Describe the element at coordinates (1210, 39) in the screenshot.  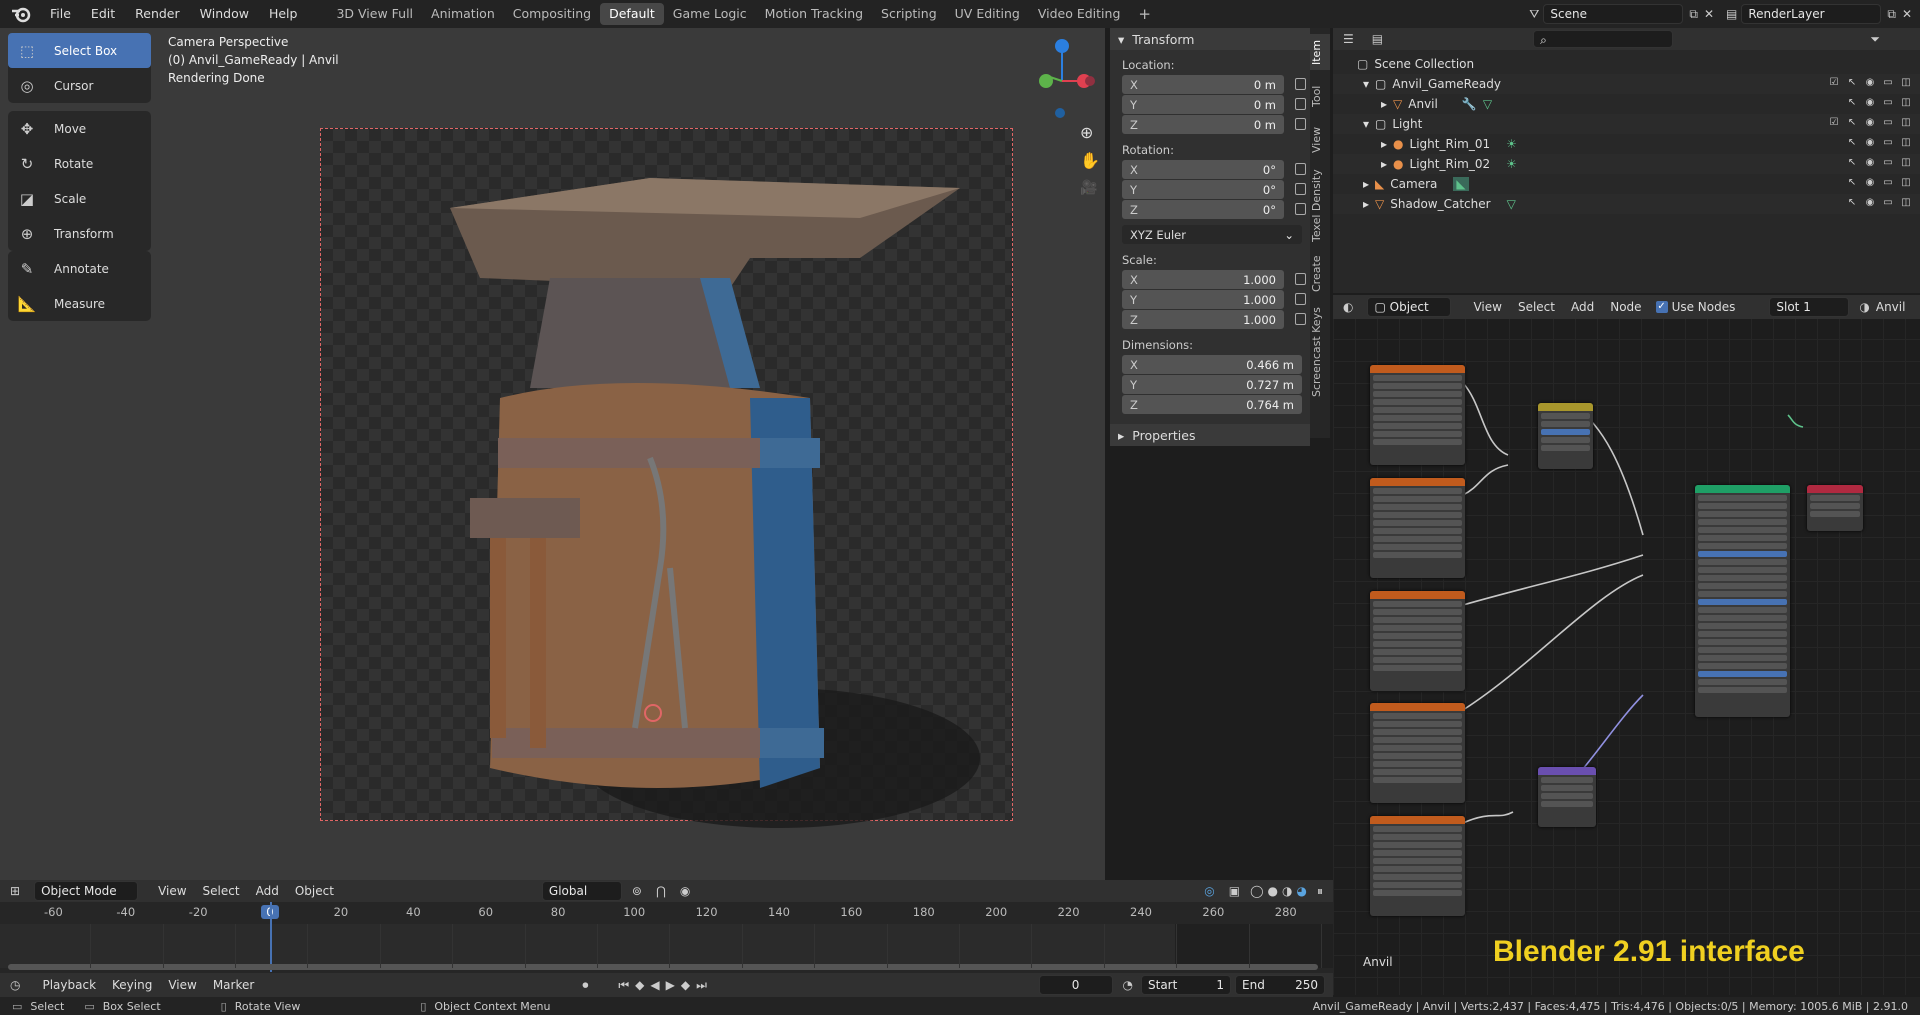
I see `transform-panel-header: ▾ Transform` at that location.